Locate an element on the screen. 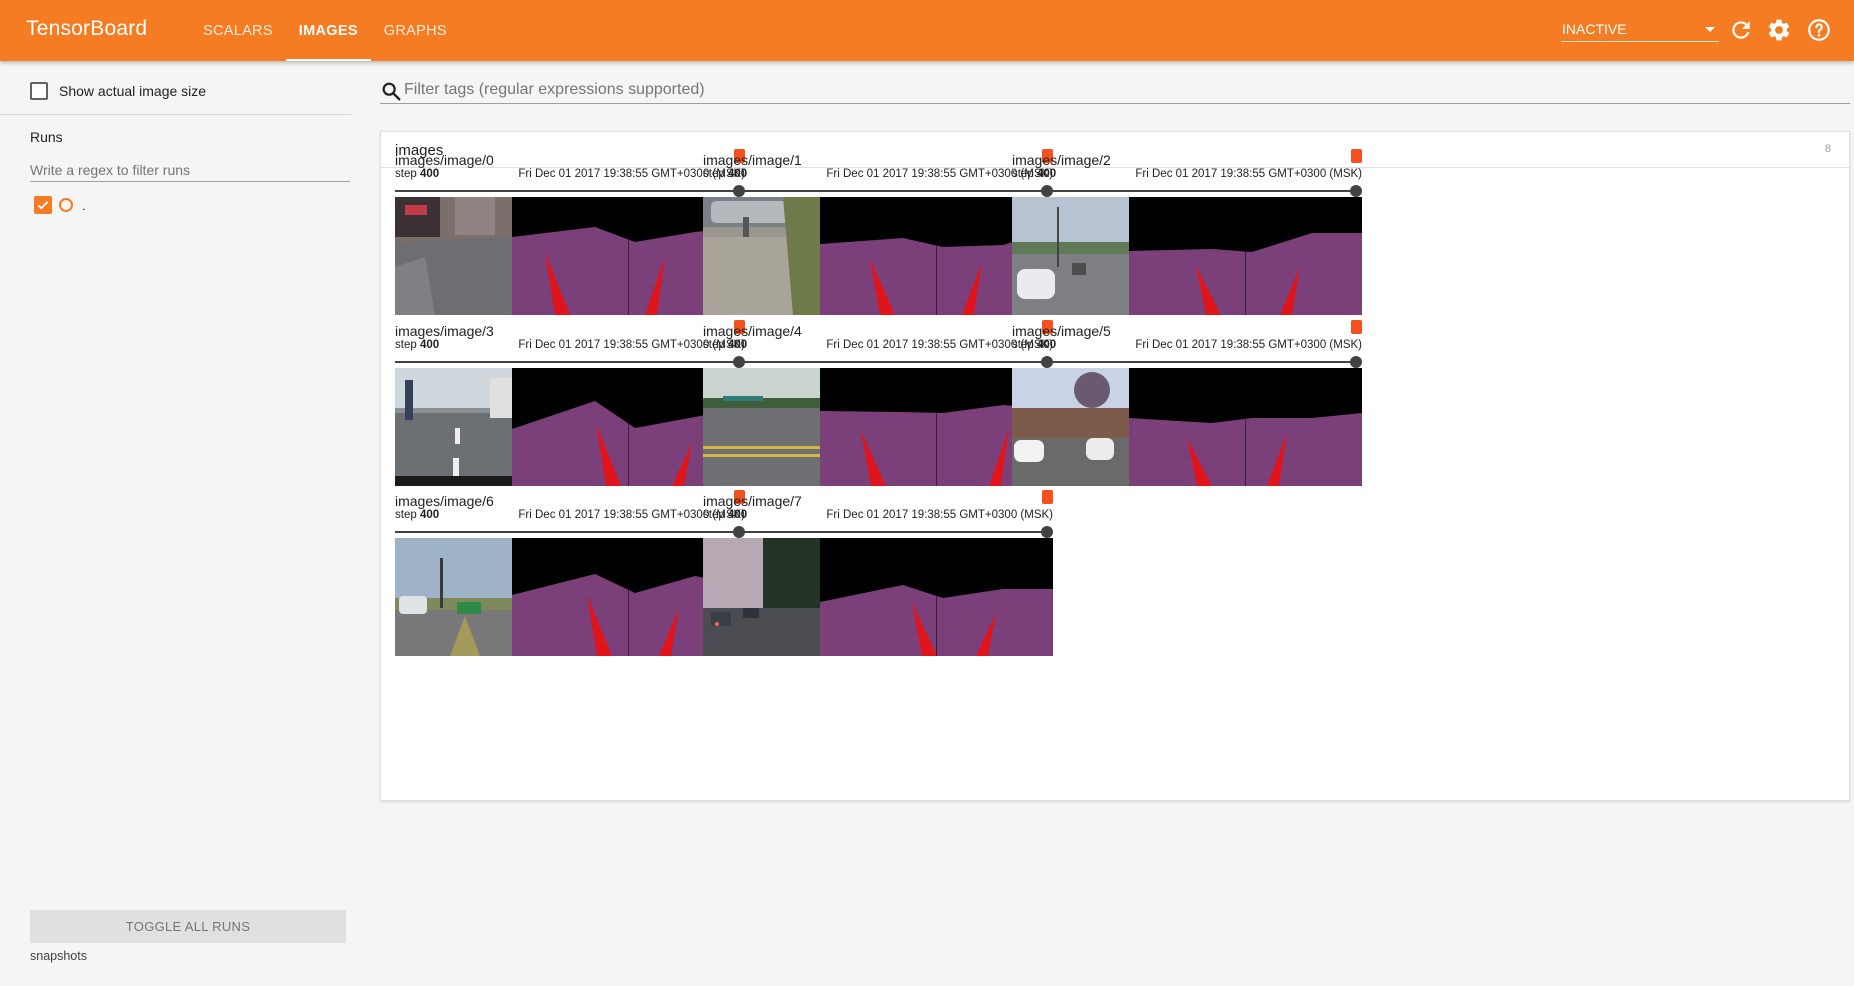 This screenshot has height=986, width=1854. help-icon is located at coordinates (1819, 30).